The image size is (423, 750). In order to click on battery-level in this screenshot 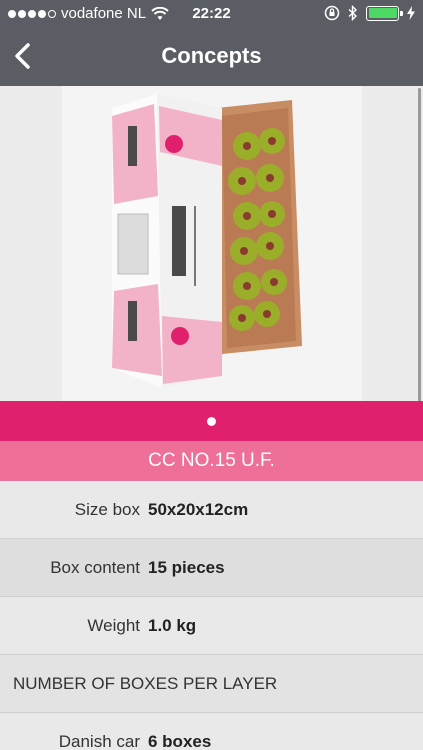, I will do `click(382, 13)`.